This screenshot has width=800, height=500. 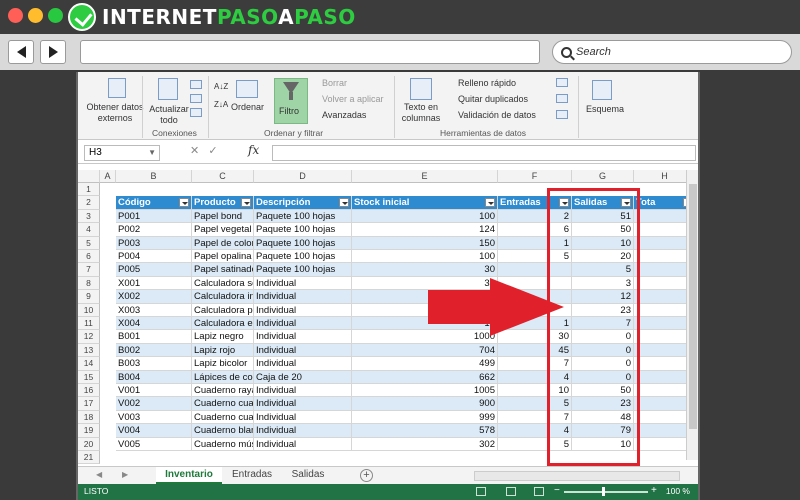 What do you see at coordinates (89, 391) in the screenshot?
I see `row-header: 16` at bounding box center [89, 391].